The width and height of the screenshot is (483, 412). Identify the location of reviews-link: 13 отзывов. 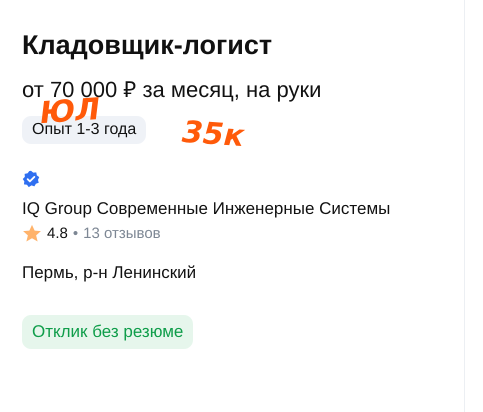
(122, 233).